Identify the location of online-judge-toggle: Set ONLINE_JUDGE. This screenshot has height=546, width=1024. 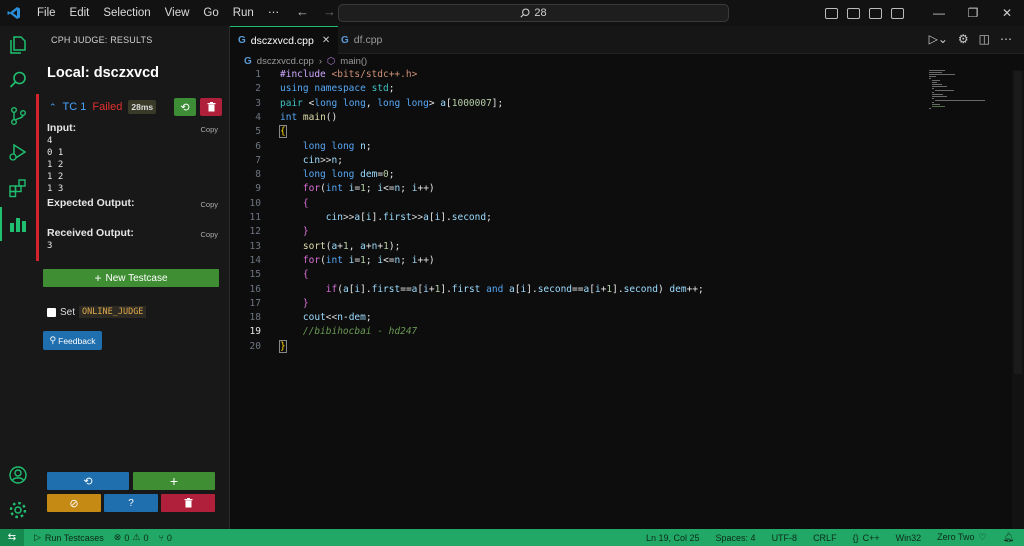
(97, 312).